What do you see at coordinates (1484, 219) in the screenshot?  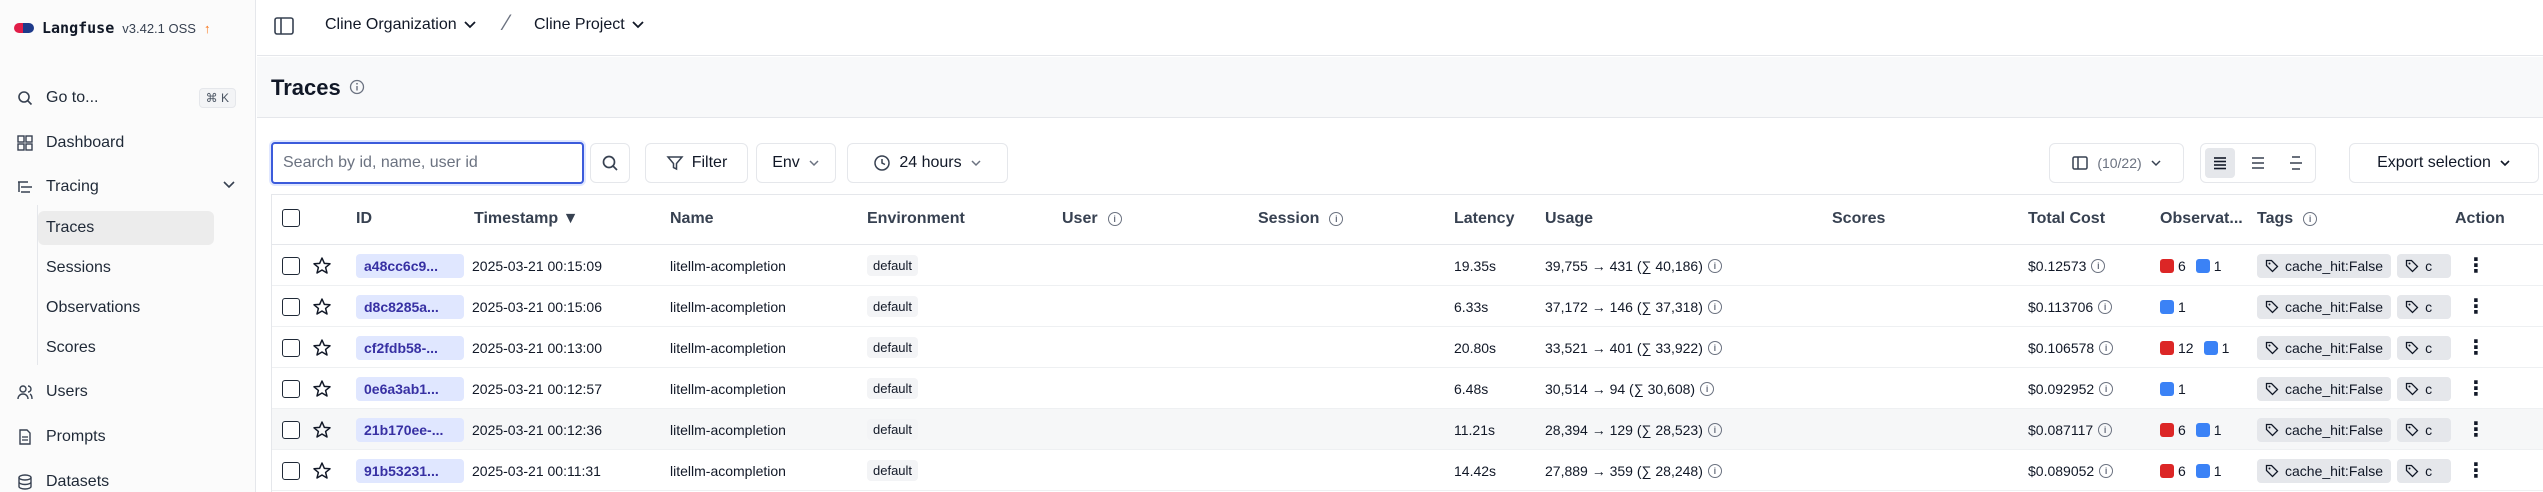 I see `col-header-latency: Latency` at bounding box center [1484, 219].